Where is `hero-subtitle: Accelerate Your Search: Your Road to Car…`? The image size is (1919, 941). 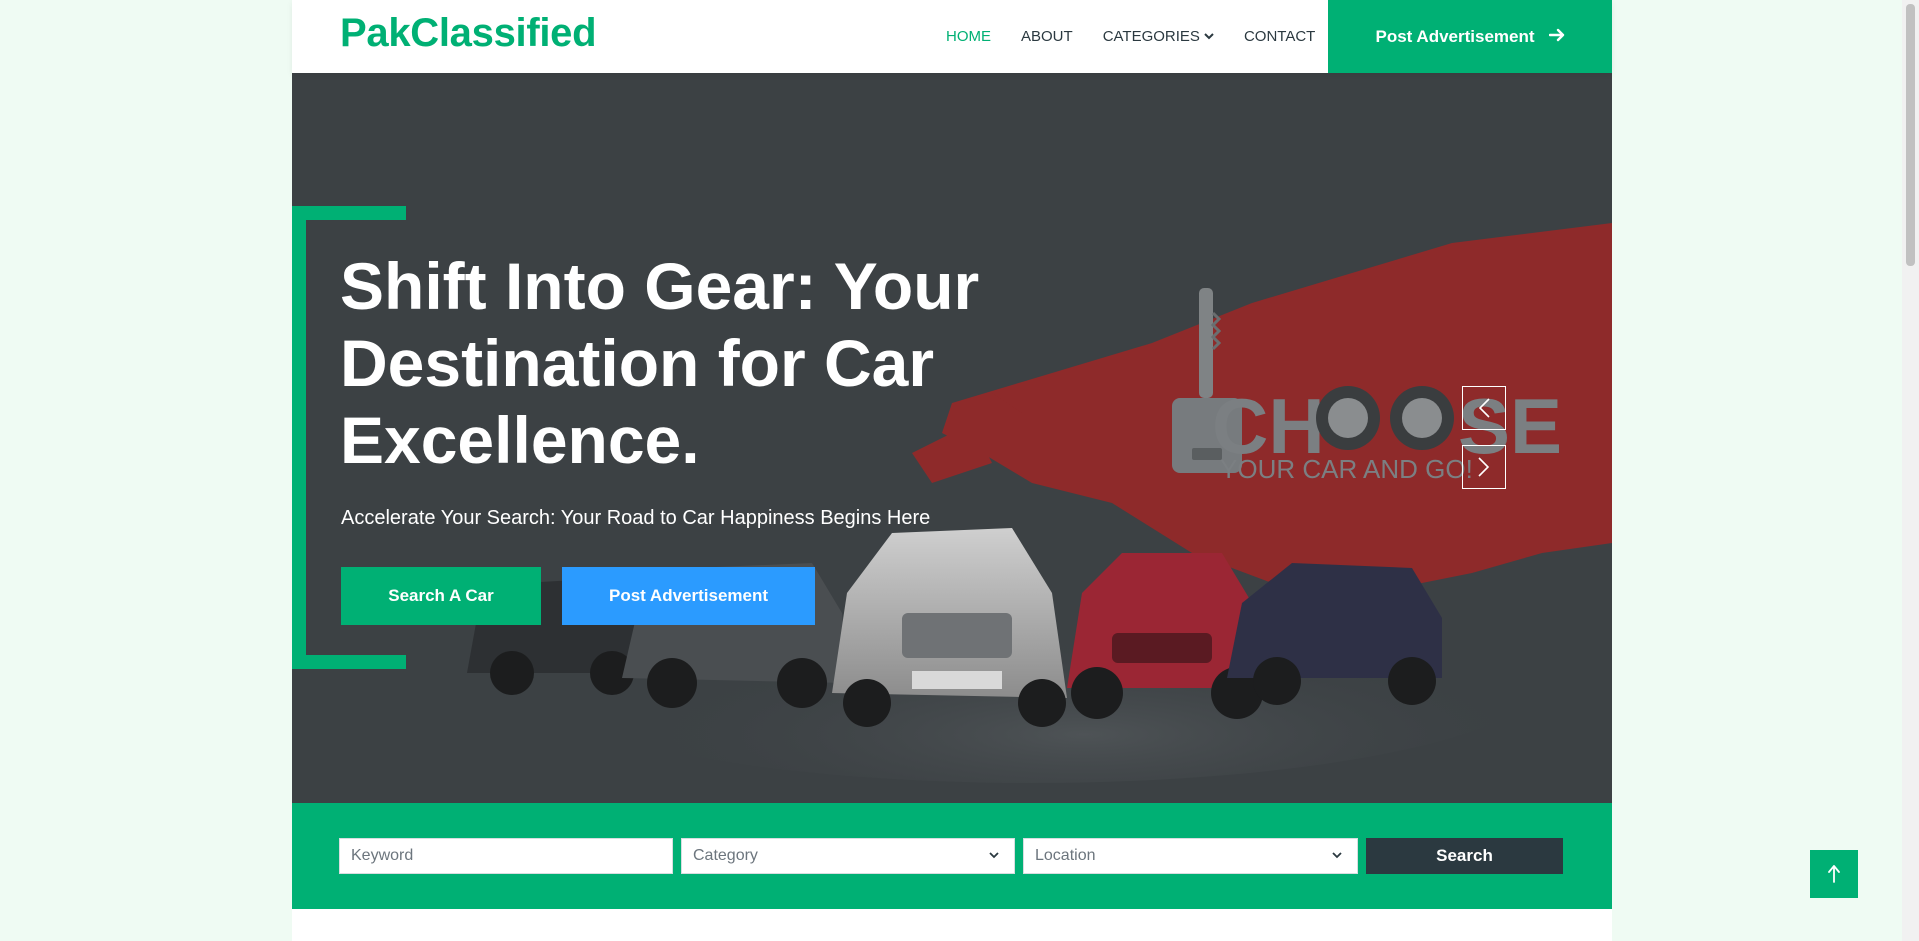 hero-subtitle: Accelerate Your Search: Your Road to Car… is located at coordinates (636, 518).